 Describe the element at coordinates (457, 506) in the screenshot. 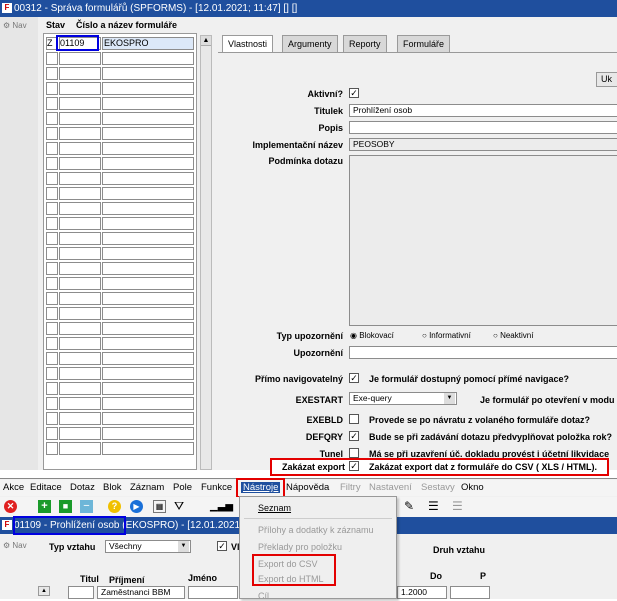

I see `list-alt-icon: ☰` at that location.